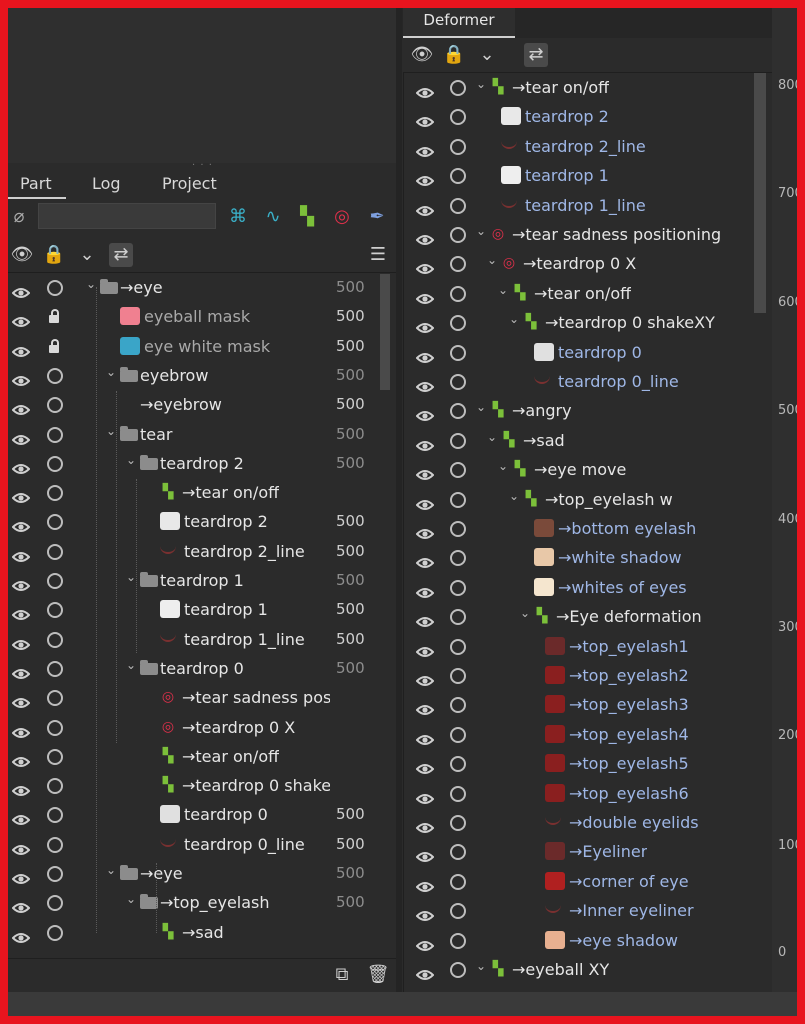 This screenshot has width=805, height=1024. What do you see at coordinates (193, 932) in the screenshot?
I see `part-row: ▚ →sad` at bounding box center [193, 932].